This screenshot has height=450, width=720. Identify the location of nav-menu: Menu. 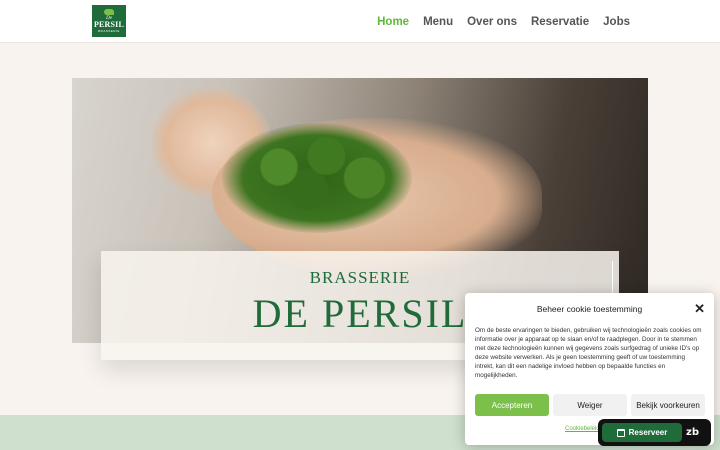
(438, 22).